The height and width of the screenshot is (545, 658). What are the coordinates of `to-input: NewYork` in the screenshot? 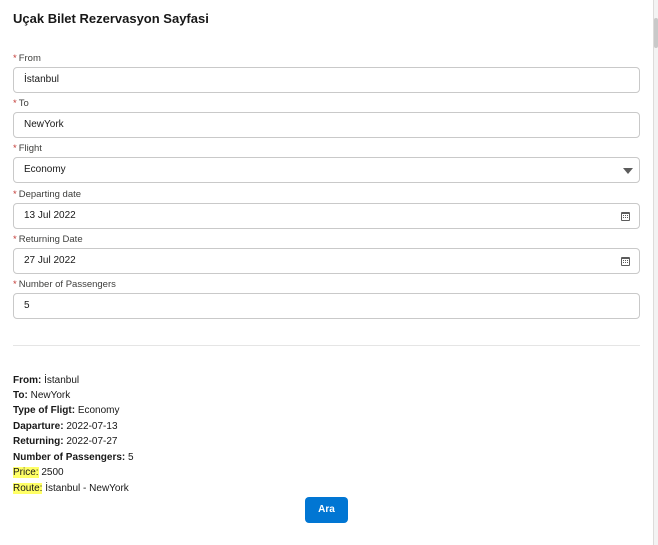 It's located at (326, 125).